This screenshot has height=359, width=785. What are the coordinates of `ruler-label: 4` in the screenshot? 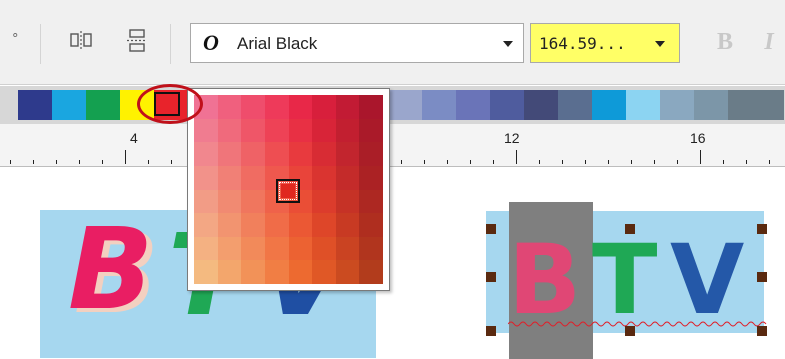 It's located at (134, 138).